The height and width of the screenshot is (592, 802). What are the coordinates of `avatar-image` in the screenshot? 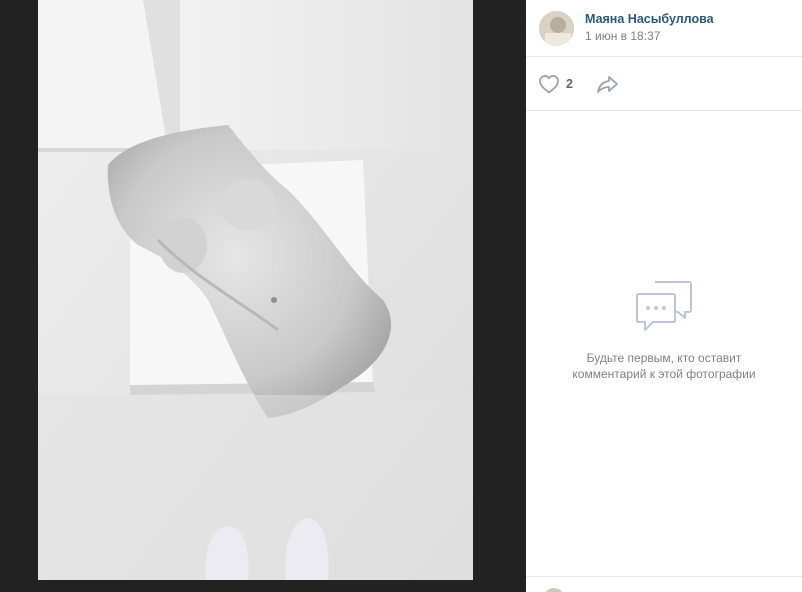 It's located at (556, 28).